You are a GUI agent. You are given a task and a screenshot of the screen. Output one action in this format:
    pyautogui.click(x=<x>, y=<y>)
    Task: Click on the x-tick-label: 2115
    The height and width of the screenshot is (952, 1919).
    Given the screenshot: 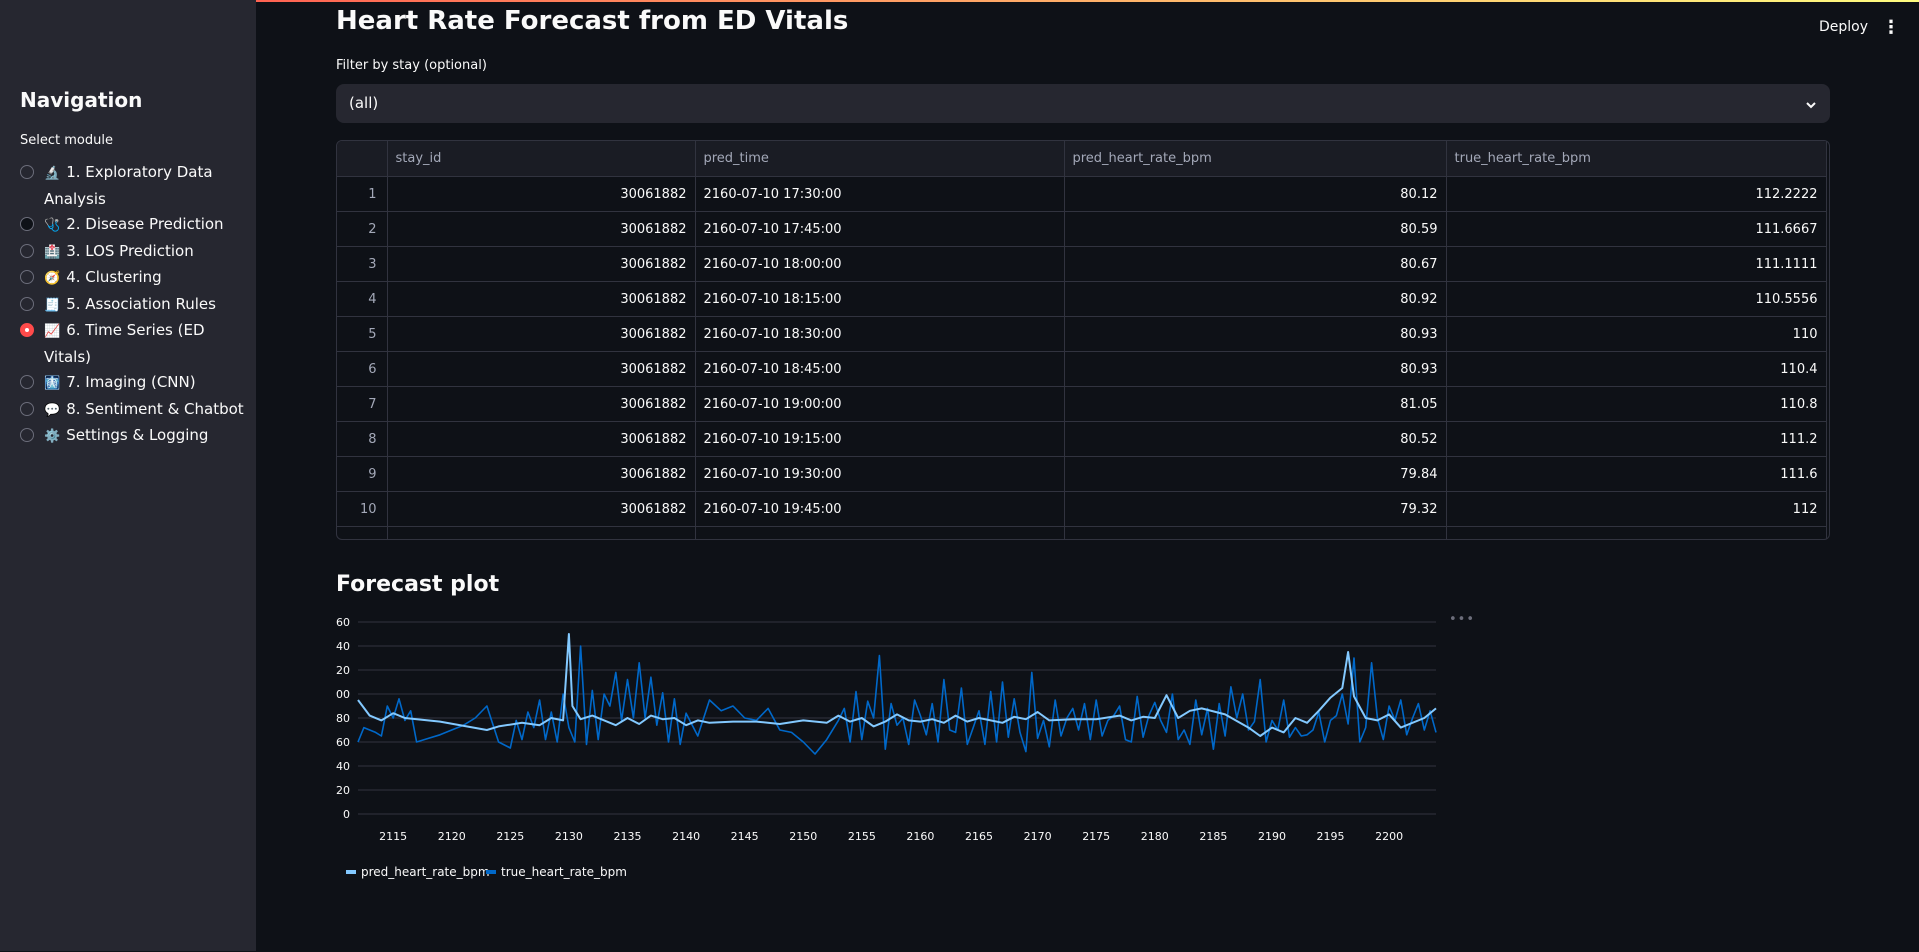 What is the action you would take?
    pyautogui.click(x=393, y=836)
    